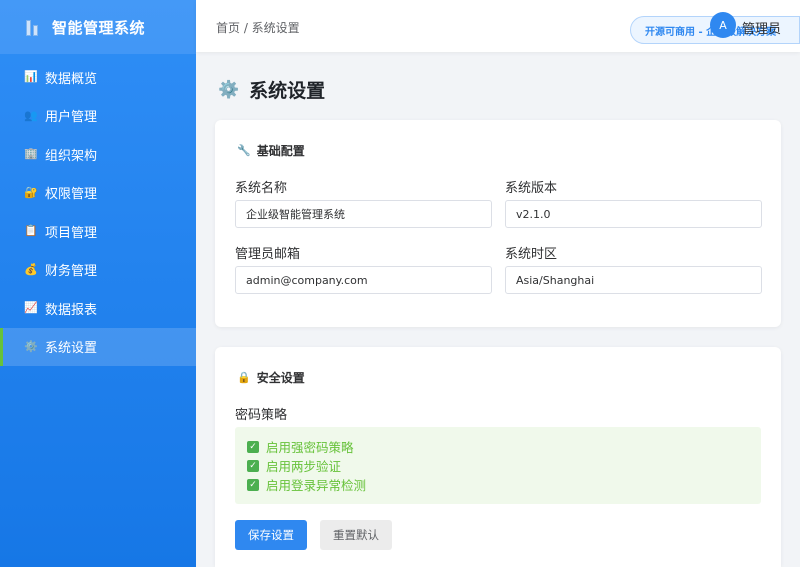 The height and width of the screenshot is (567, 800). I want to click on sidebar-item-label: 数据概览, so click(71, 79).